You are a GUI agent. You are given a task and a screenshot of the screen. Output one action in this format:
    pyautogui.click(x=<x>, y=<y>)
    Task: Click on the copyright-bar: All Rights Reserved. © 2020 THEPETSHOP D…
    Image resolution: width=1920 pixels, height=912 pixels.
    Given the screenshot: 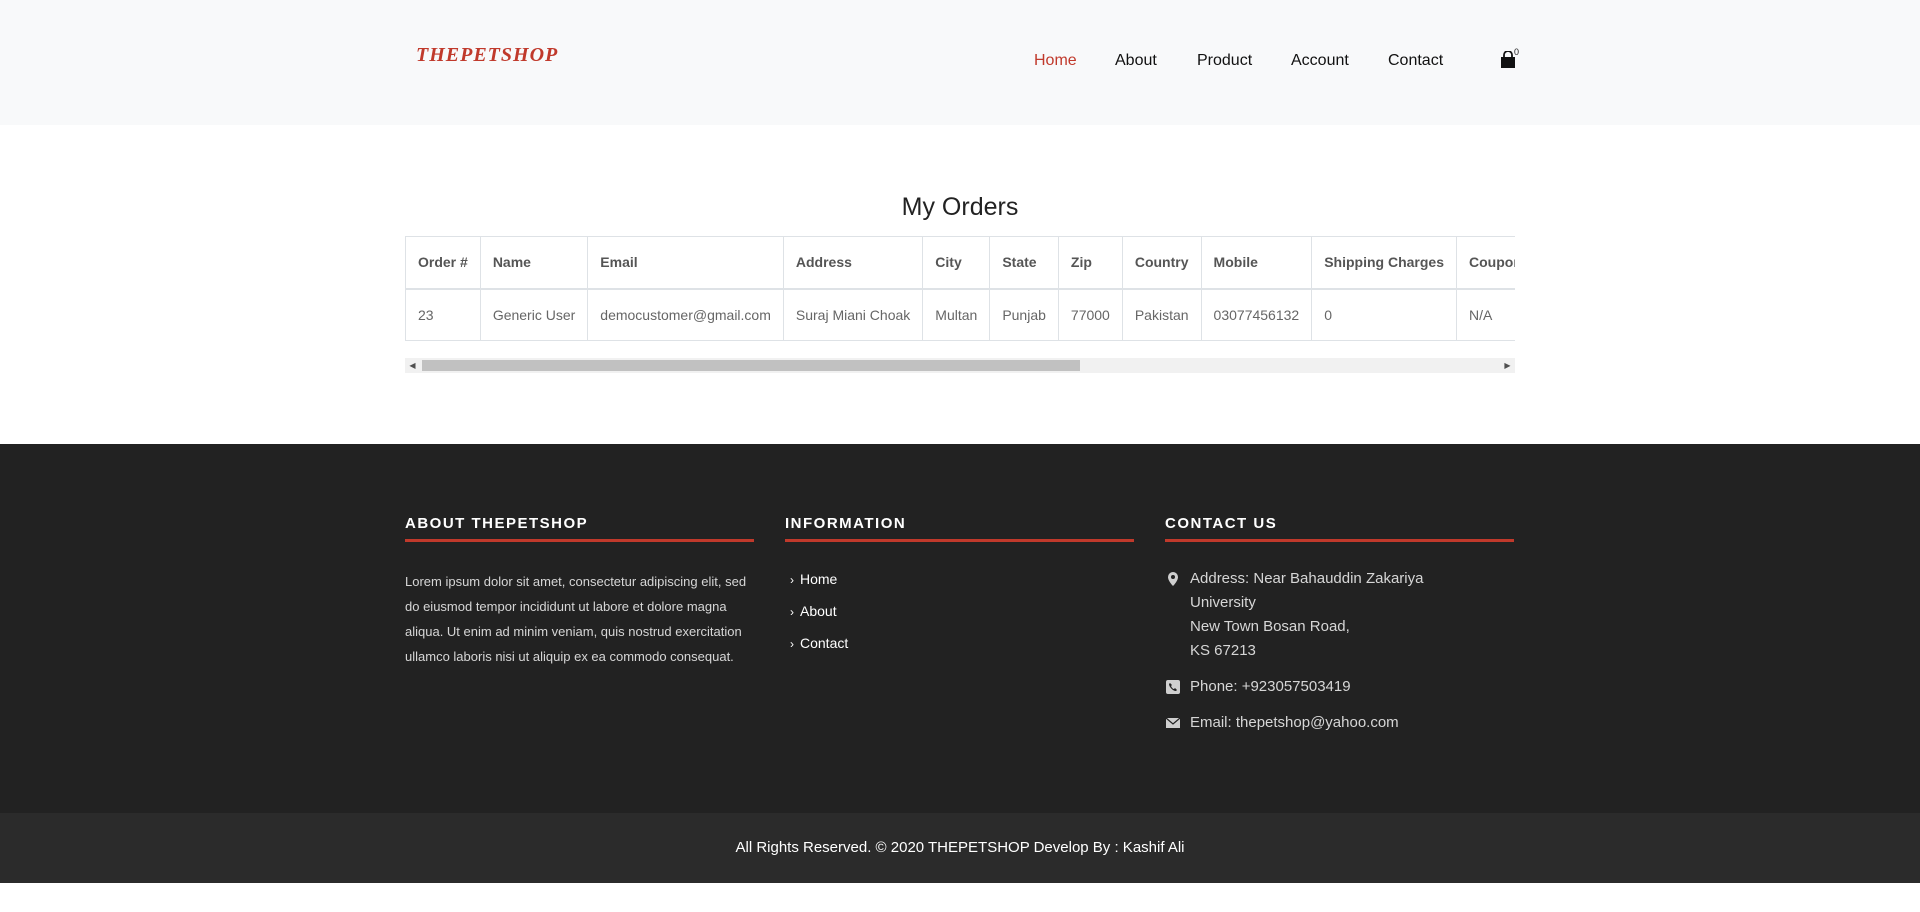 What is the action you would take?
    pyautogui.click(x=960, y=848)
    